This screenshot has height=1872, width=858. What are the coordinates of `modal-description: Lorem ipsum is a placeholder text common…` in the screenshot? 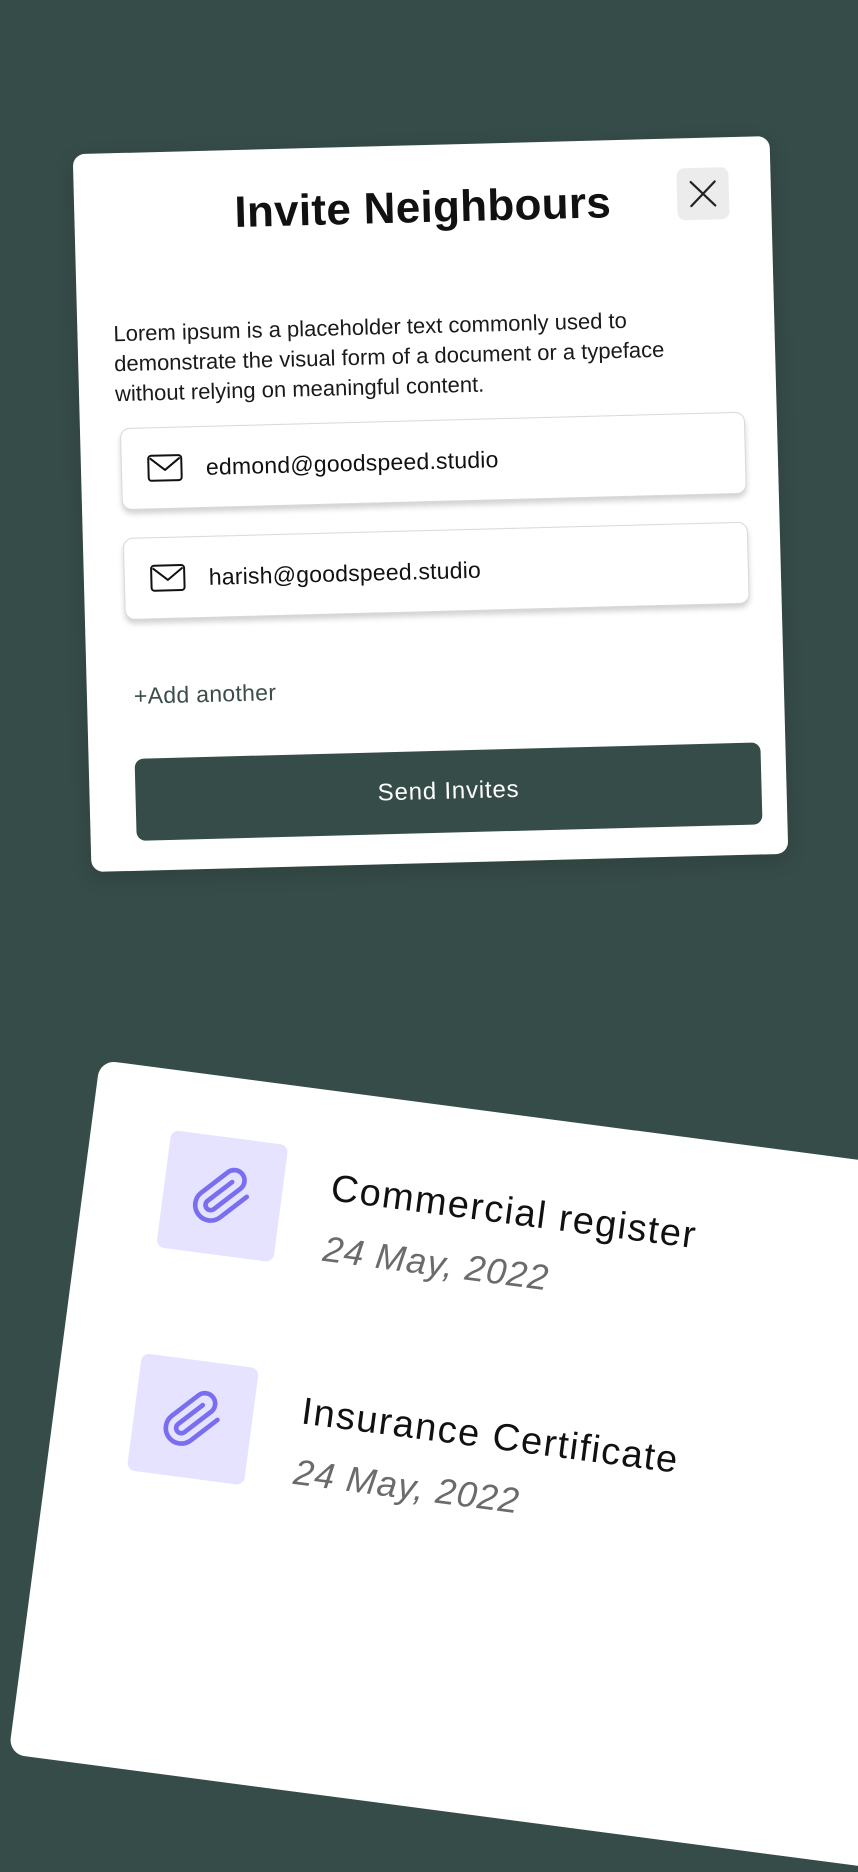 It's located at (389, 357).